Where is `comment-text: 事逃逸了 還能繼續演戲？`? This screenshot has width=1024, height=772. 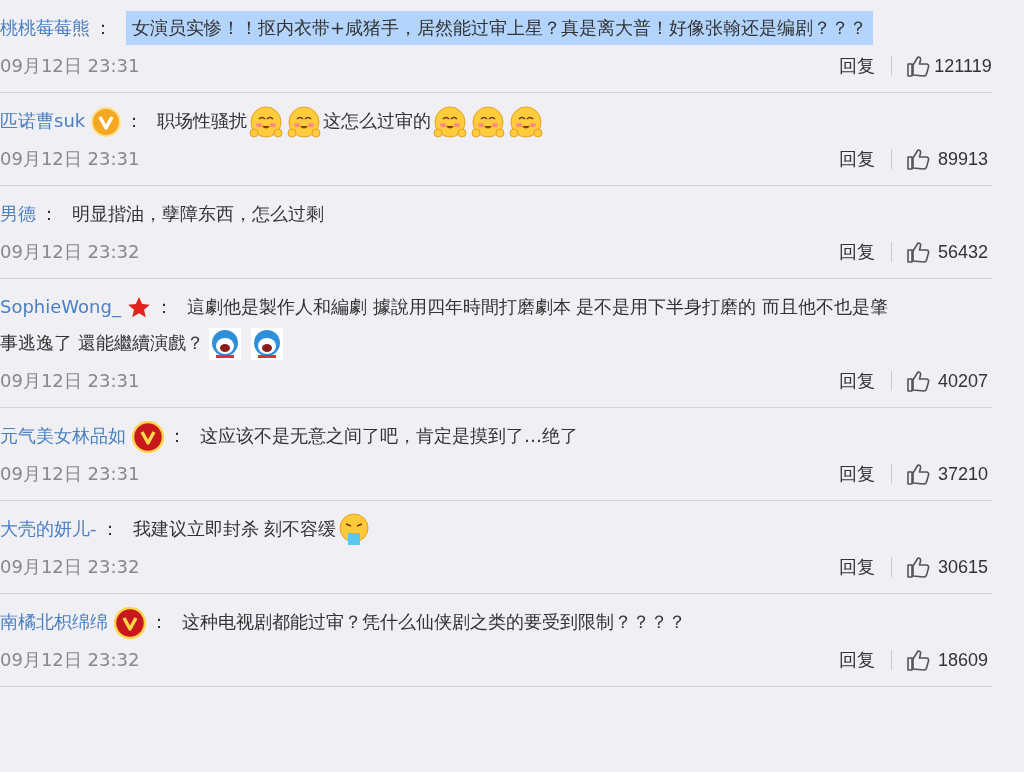 comment-text: 事逃逸了 還能繼續演戲？ is located at coordinates (102, 343).